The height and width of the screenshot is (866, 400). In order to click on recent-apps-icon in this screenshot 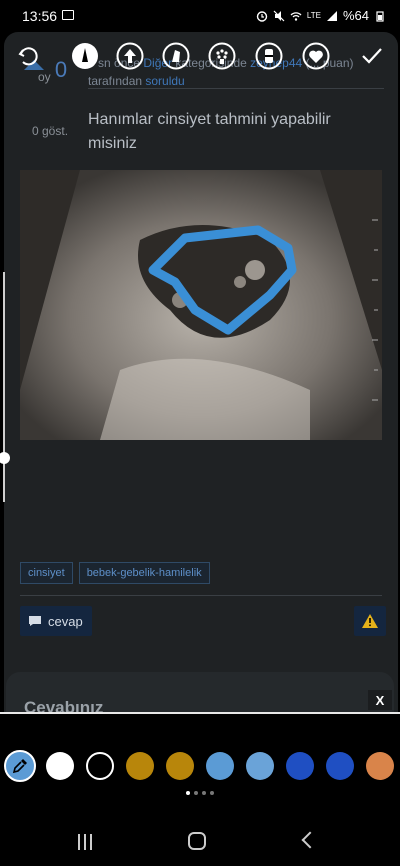, I will do `click(87, 842)`.